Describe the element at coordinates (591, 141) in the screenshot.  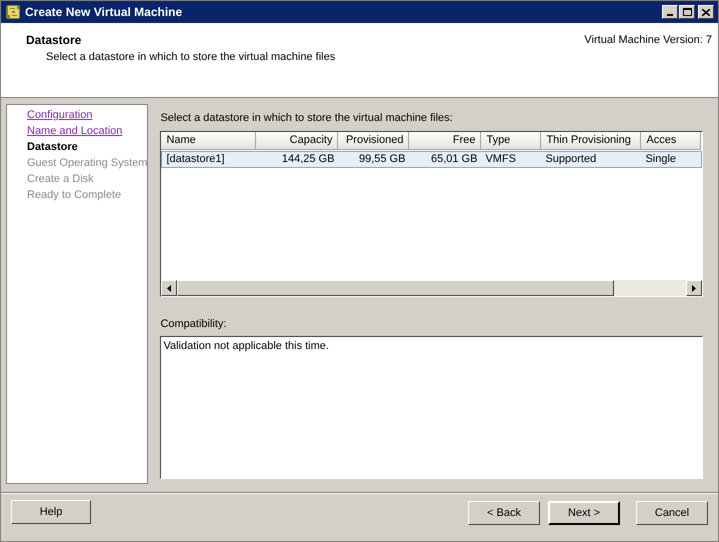
I see `column-header: Thin Provisioning` at that location.